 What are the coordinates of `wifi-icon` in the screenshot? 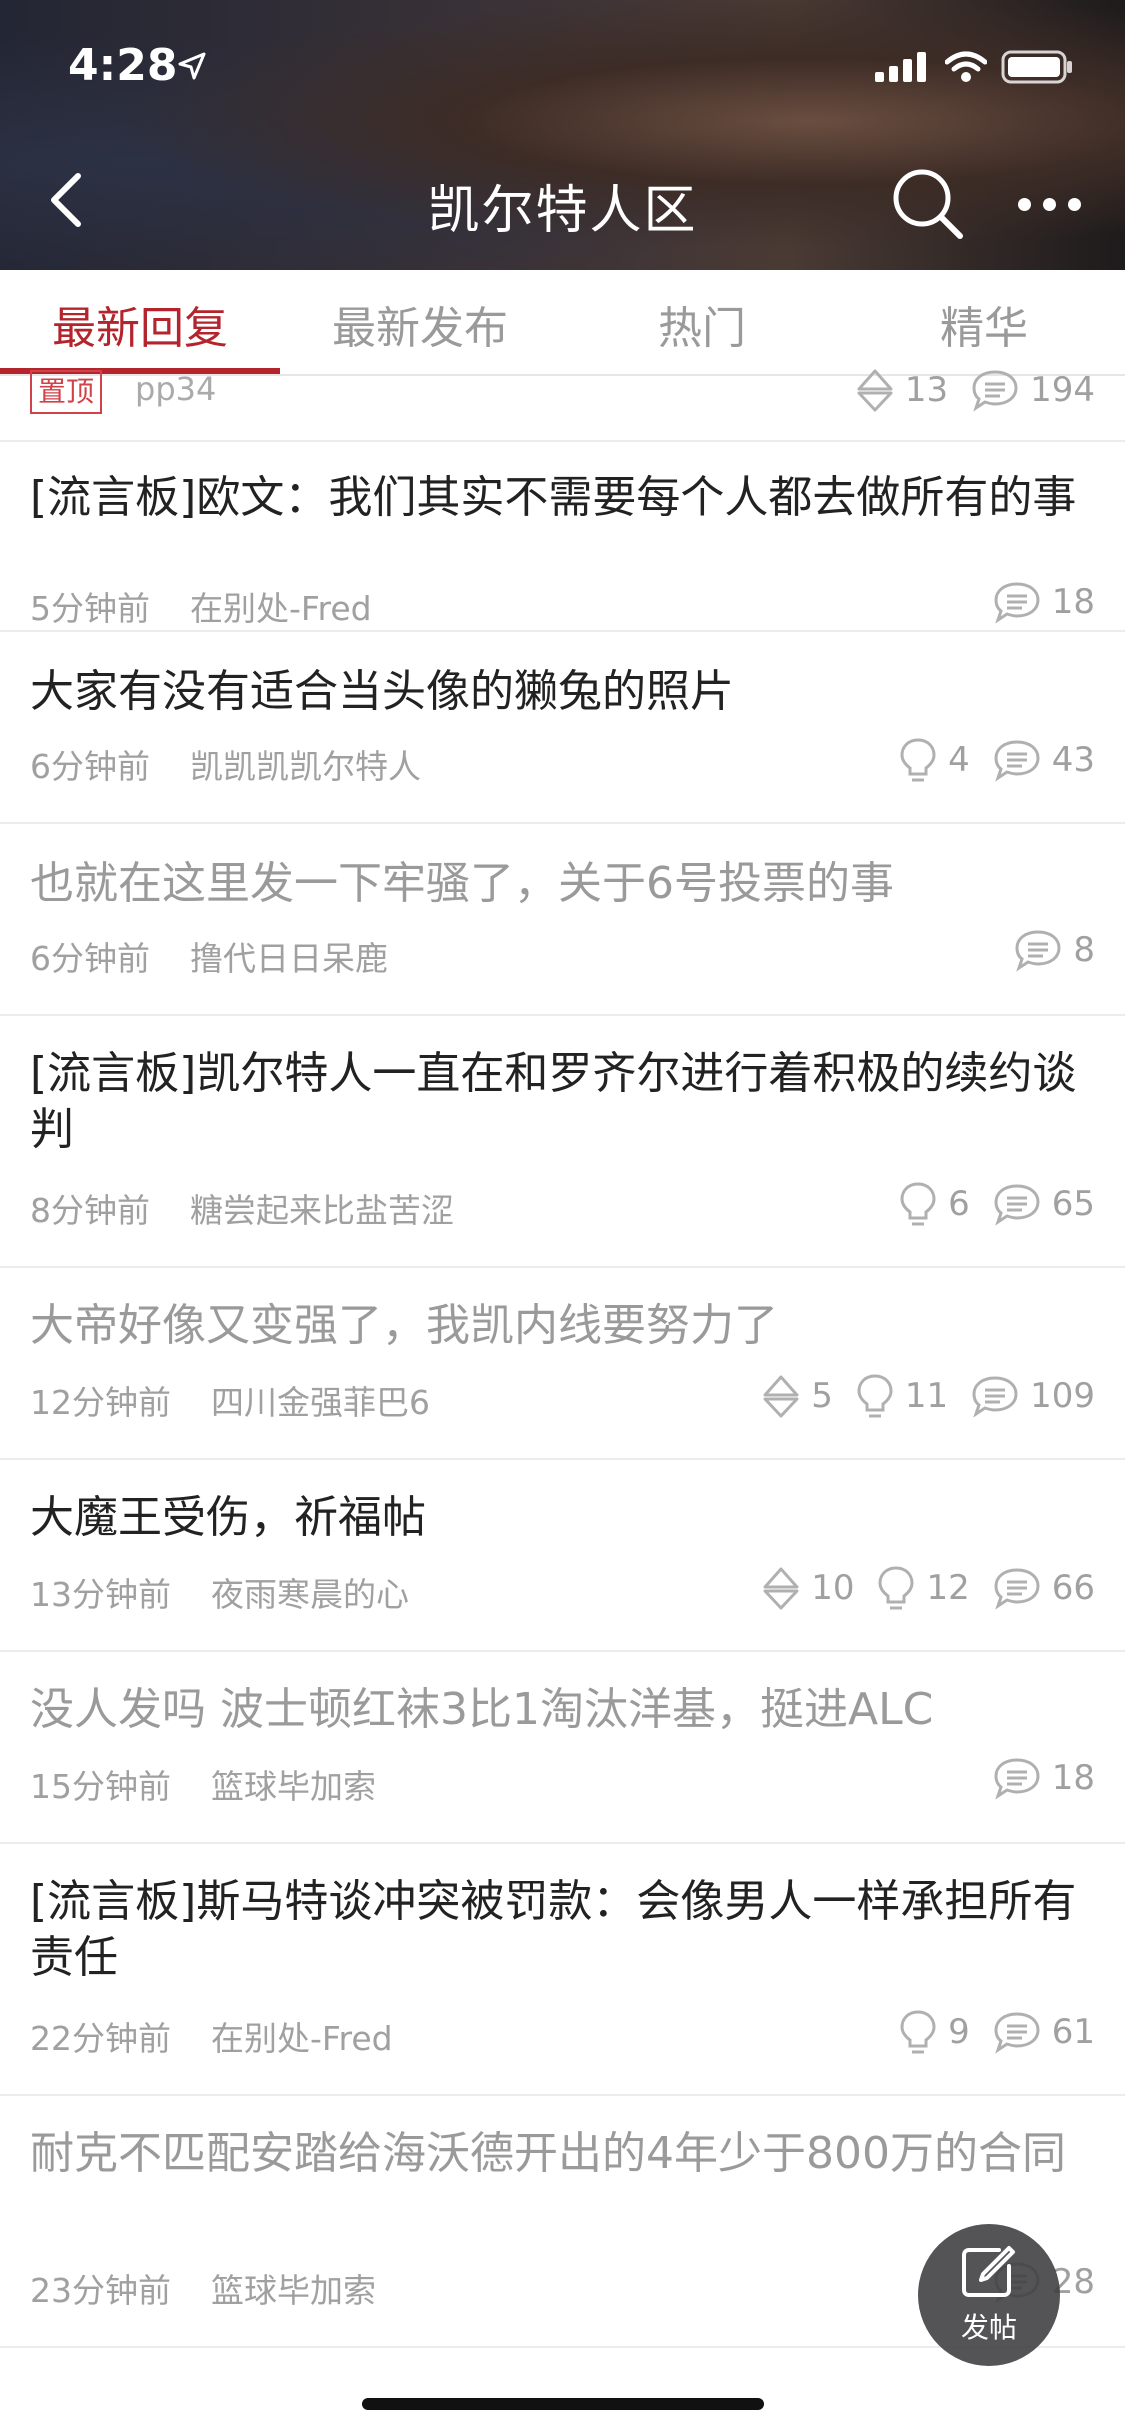 It's located at (966, 66).